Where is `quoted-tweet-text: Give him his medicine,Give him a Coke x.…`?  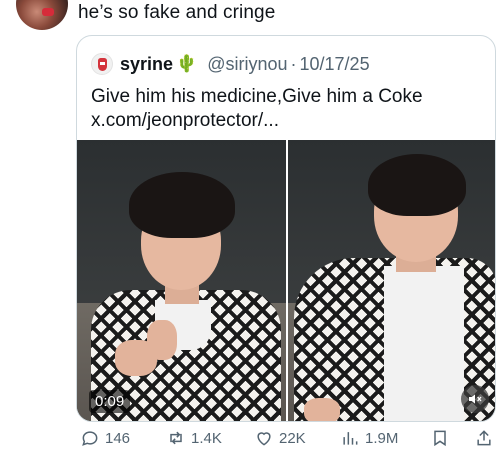
quoted-tweet-text: Give him his medicine,Give him a Coke x.… is located at coordinates (291, 109).